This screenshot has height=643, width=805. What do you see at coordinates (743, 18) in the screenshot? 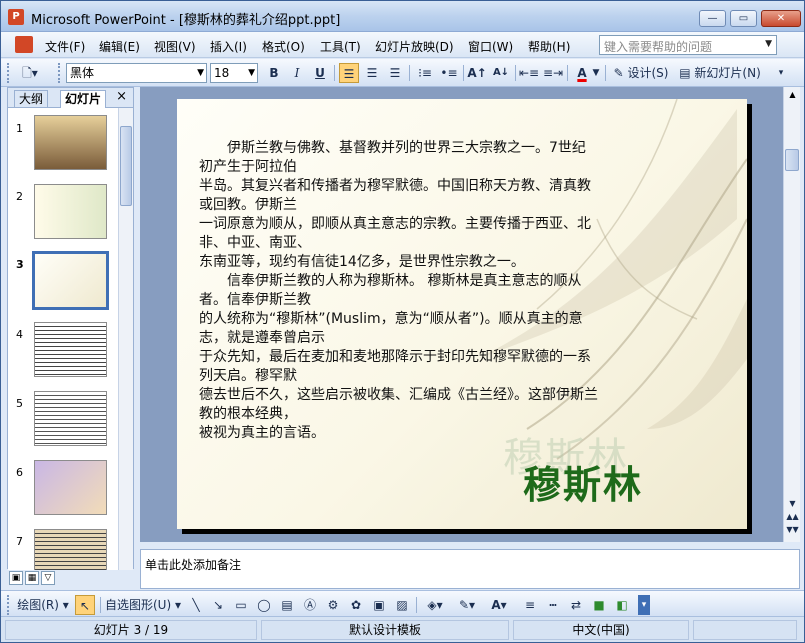
I see `maximize-button: ▭` at bounding box center [743, 18].